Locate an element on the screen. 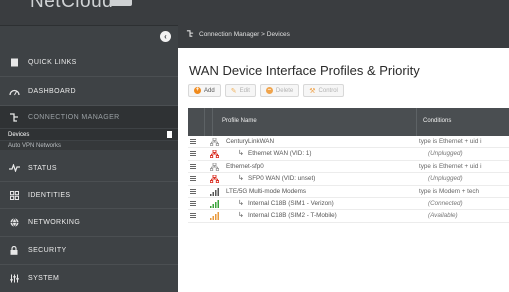 The height and width of the screenshot is (292, 509). profile-name: Ethernet-sfp0 is located at coordinates (245, 166).